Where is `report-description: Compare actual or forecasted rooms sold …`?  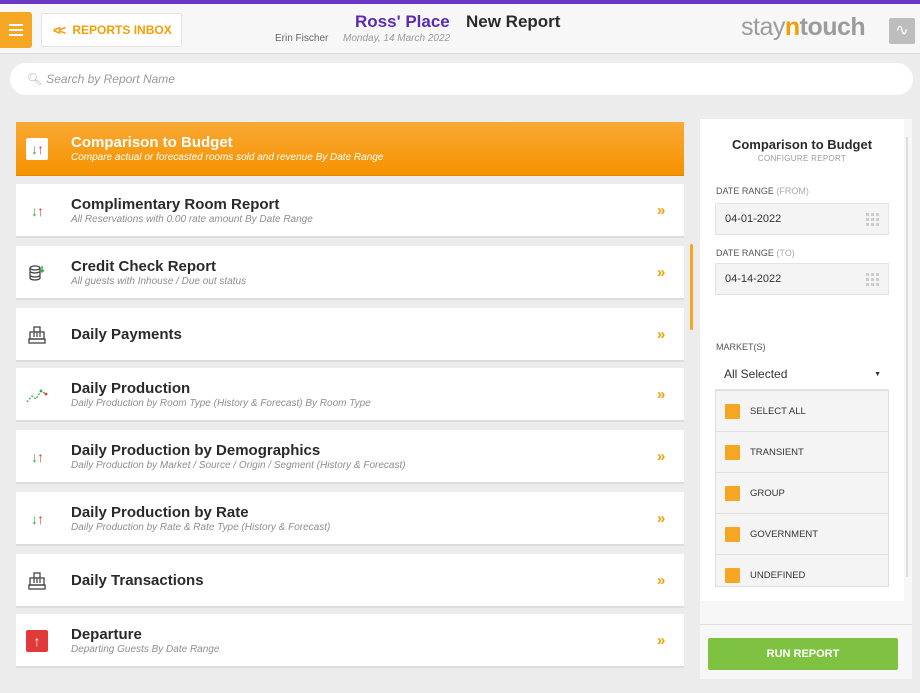 report-description: Compare actual or forecasted rooms sold … is located at coordinates (227, 157).